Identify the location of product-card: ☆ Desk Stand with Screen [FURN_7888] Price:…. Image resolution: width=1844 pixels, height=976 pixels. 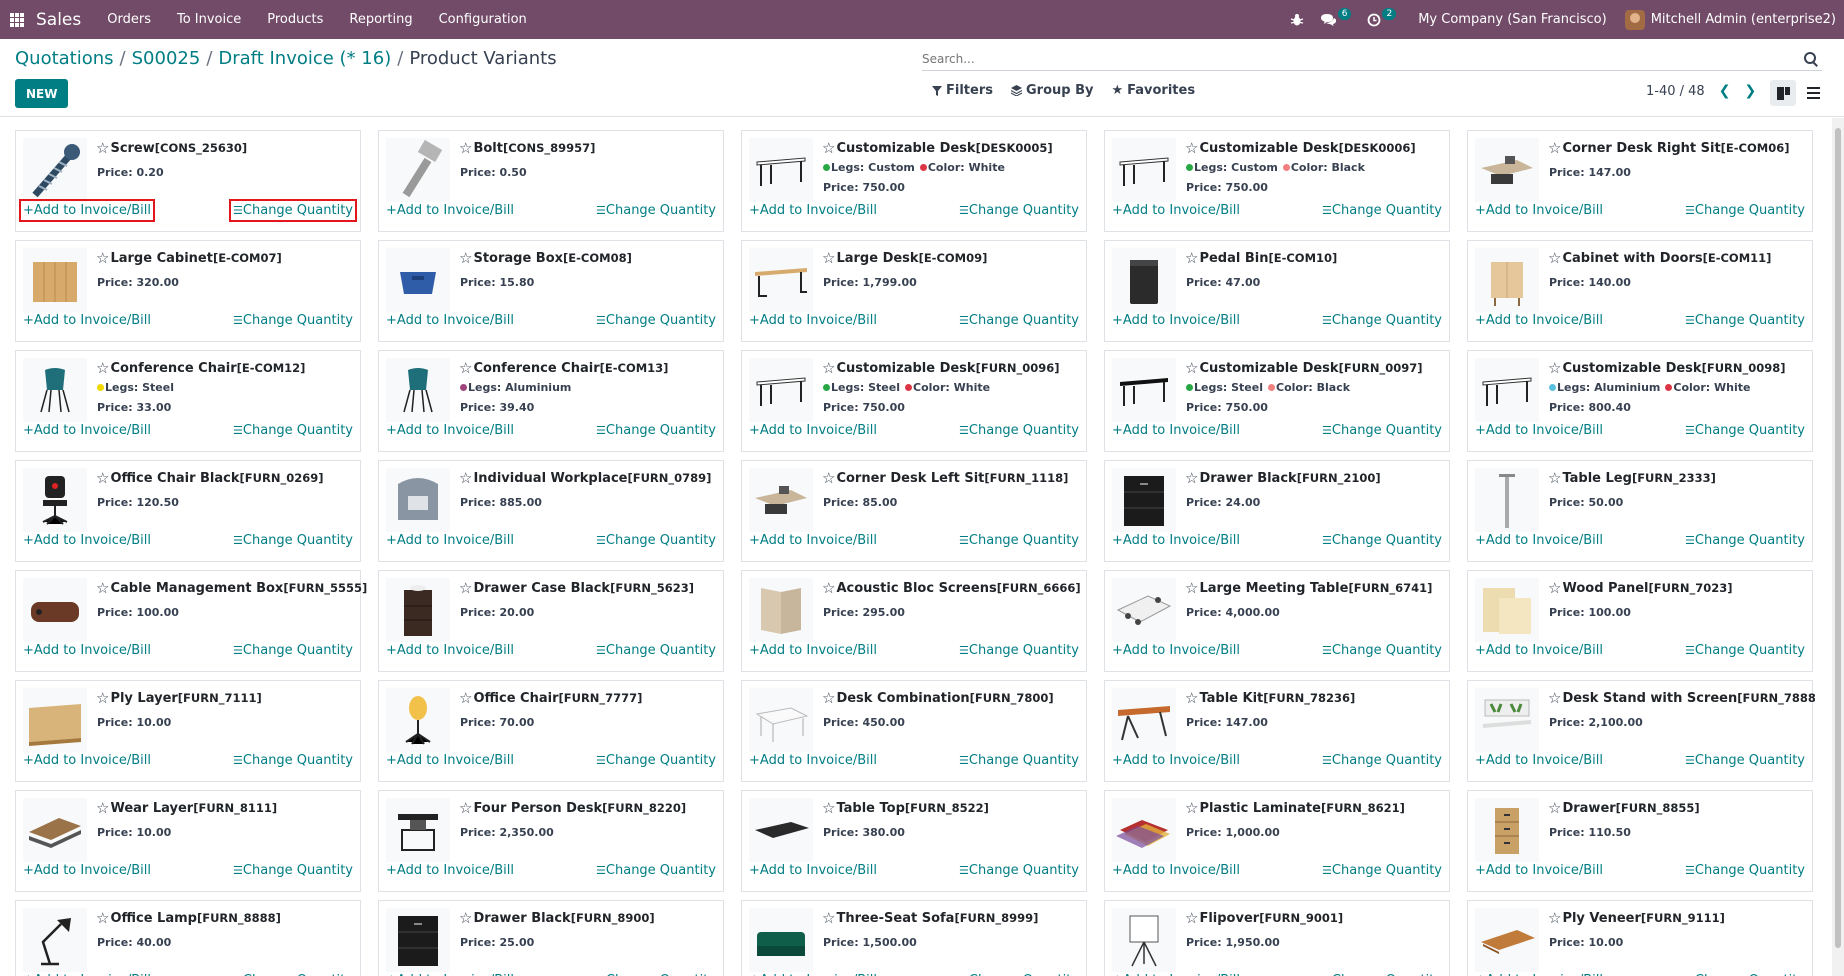
(1641, 731).